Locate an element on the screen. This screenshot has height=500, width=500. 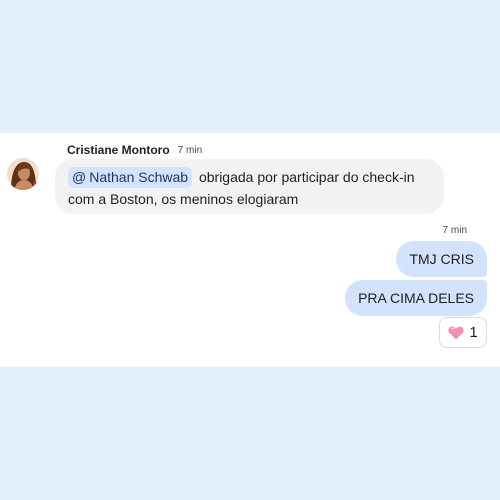
message-text-line1: obrigada por participar do check-in is located at coordinates (306, 177).